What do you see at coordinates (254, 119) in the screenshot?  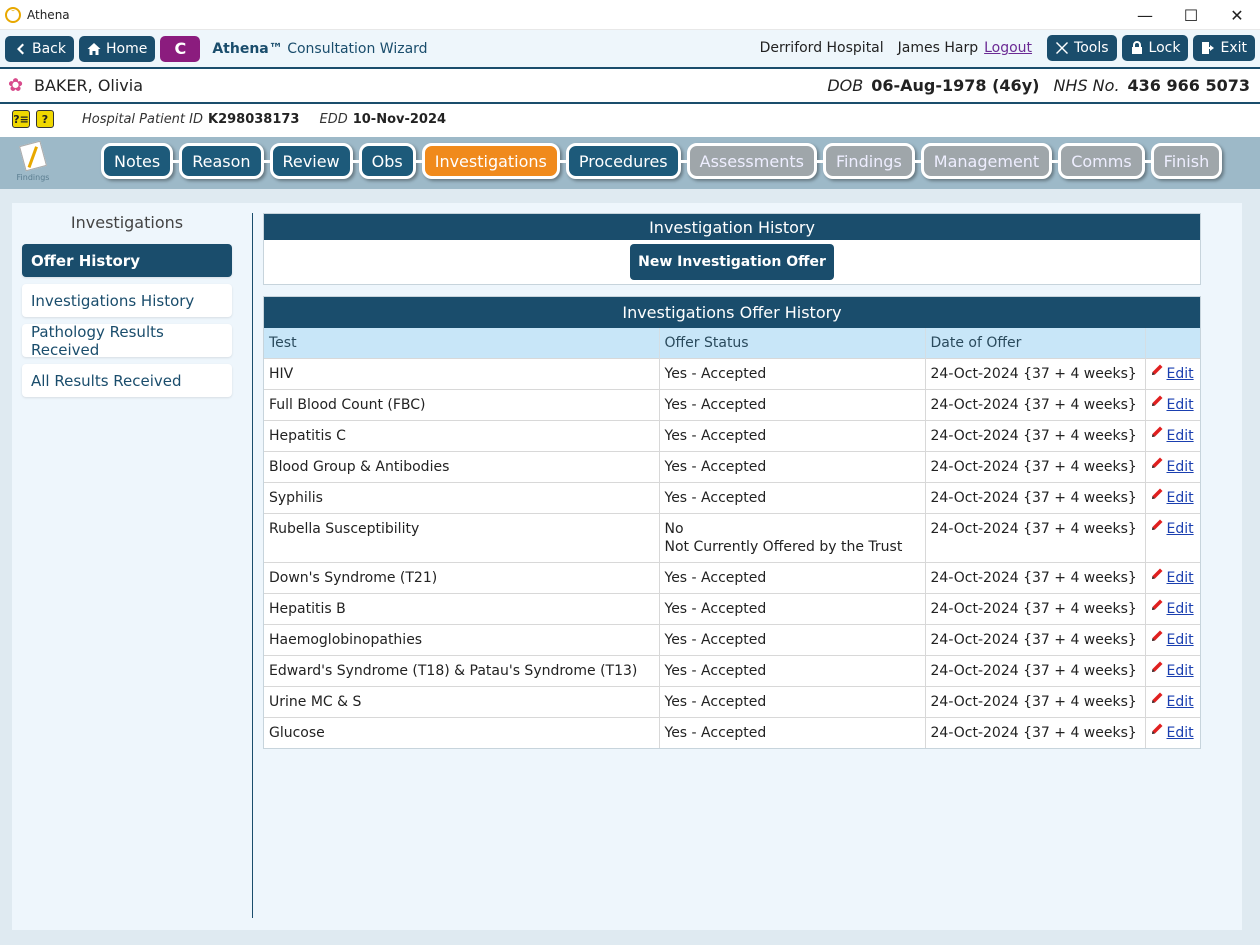 I see `hospital-id-value: K298038173` at bounding box center [254, 119].